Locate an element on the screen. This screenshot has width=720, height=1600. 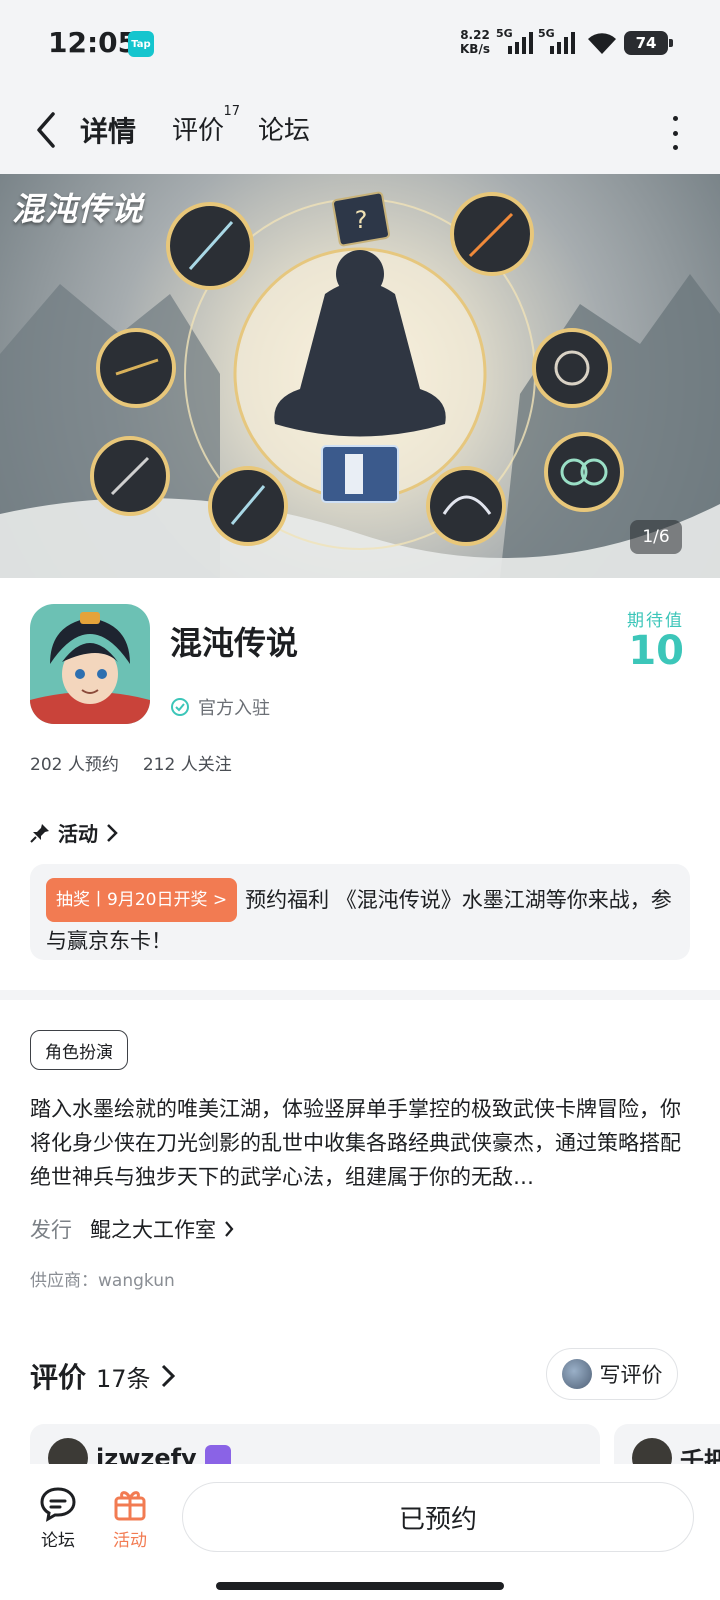
game-icon is located at coordinates (90, 664).